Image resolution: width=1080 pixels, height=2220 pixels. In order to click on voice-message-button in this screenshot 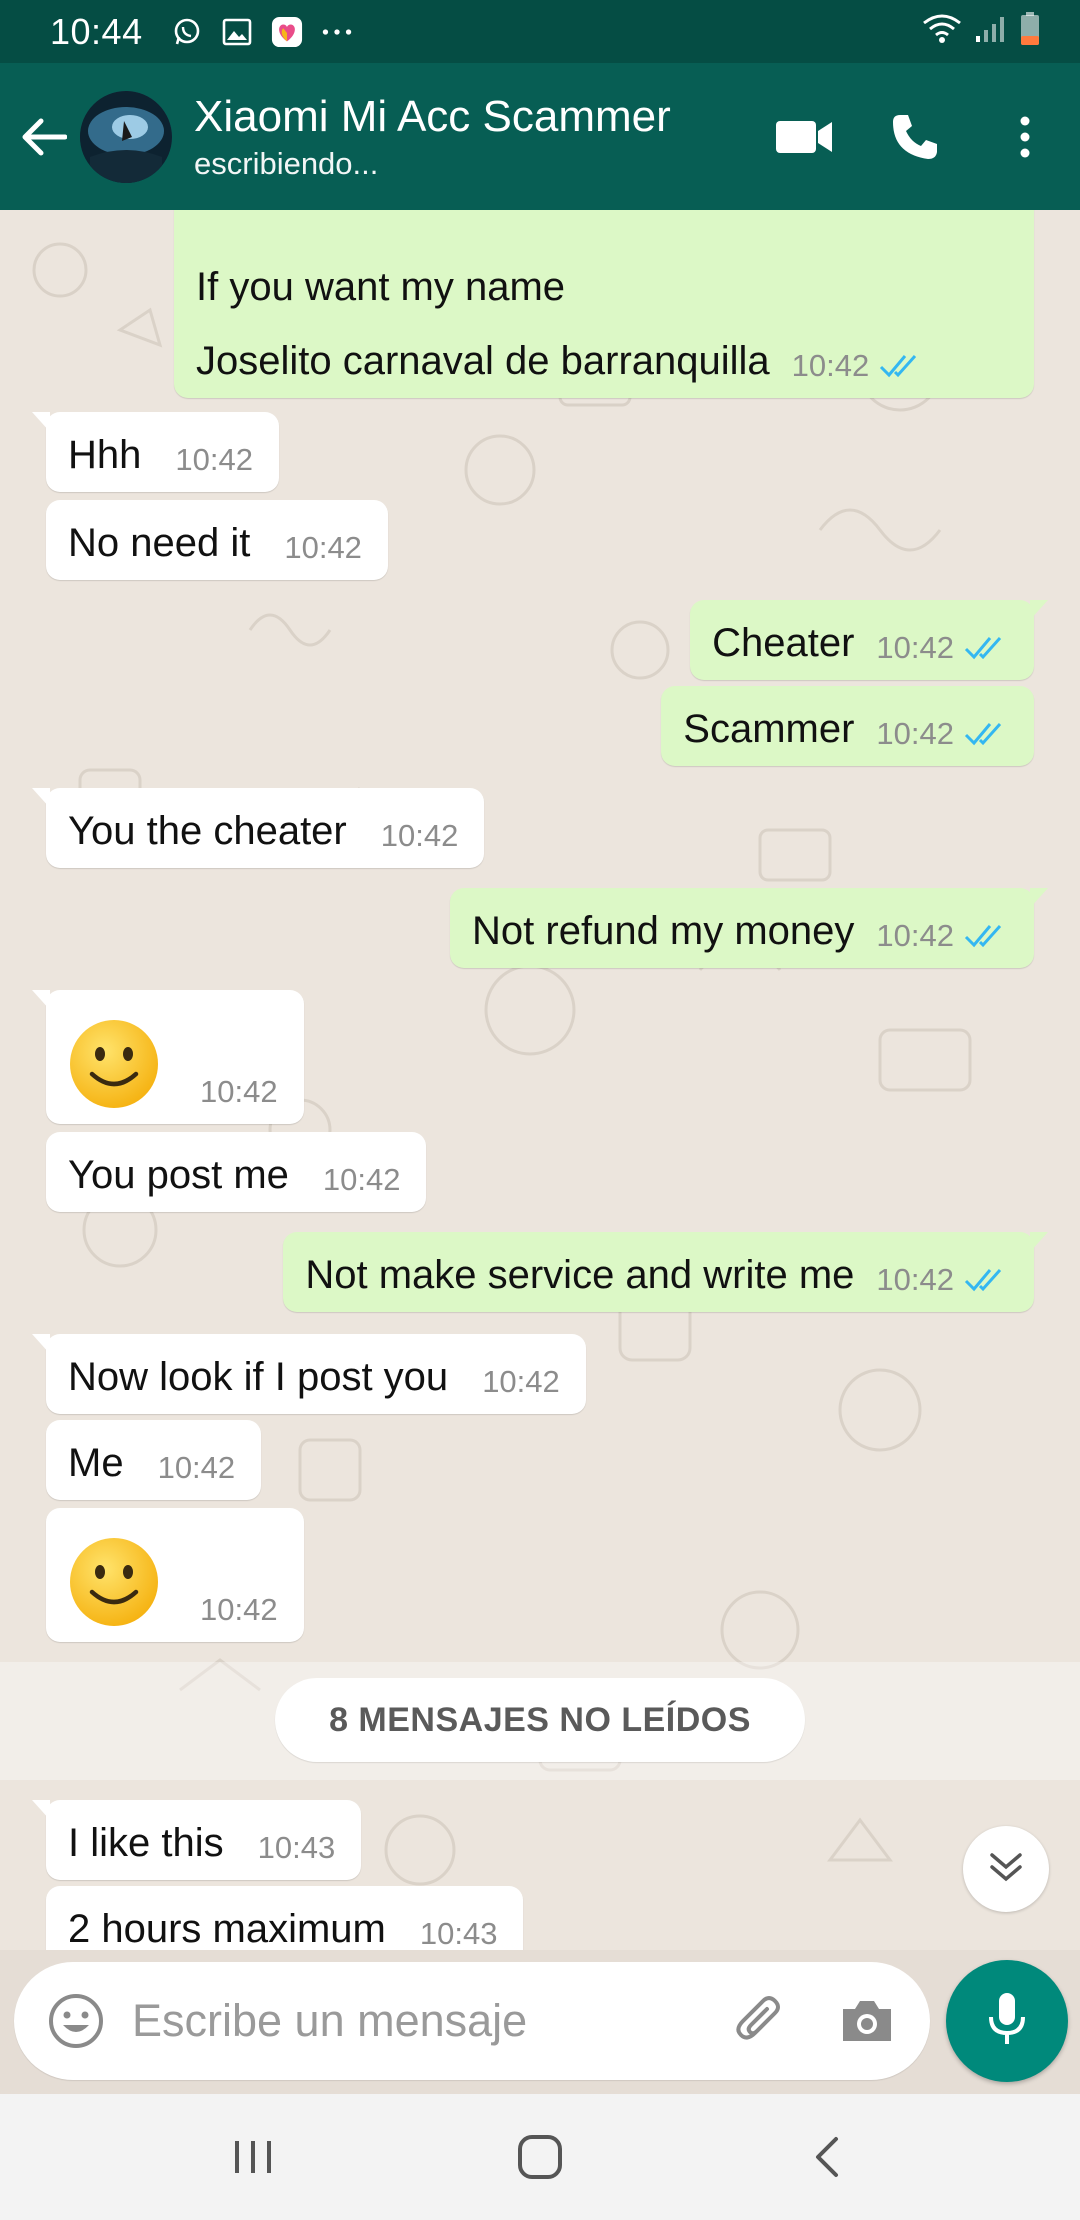, I will do `click(1007, 2021)`.